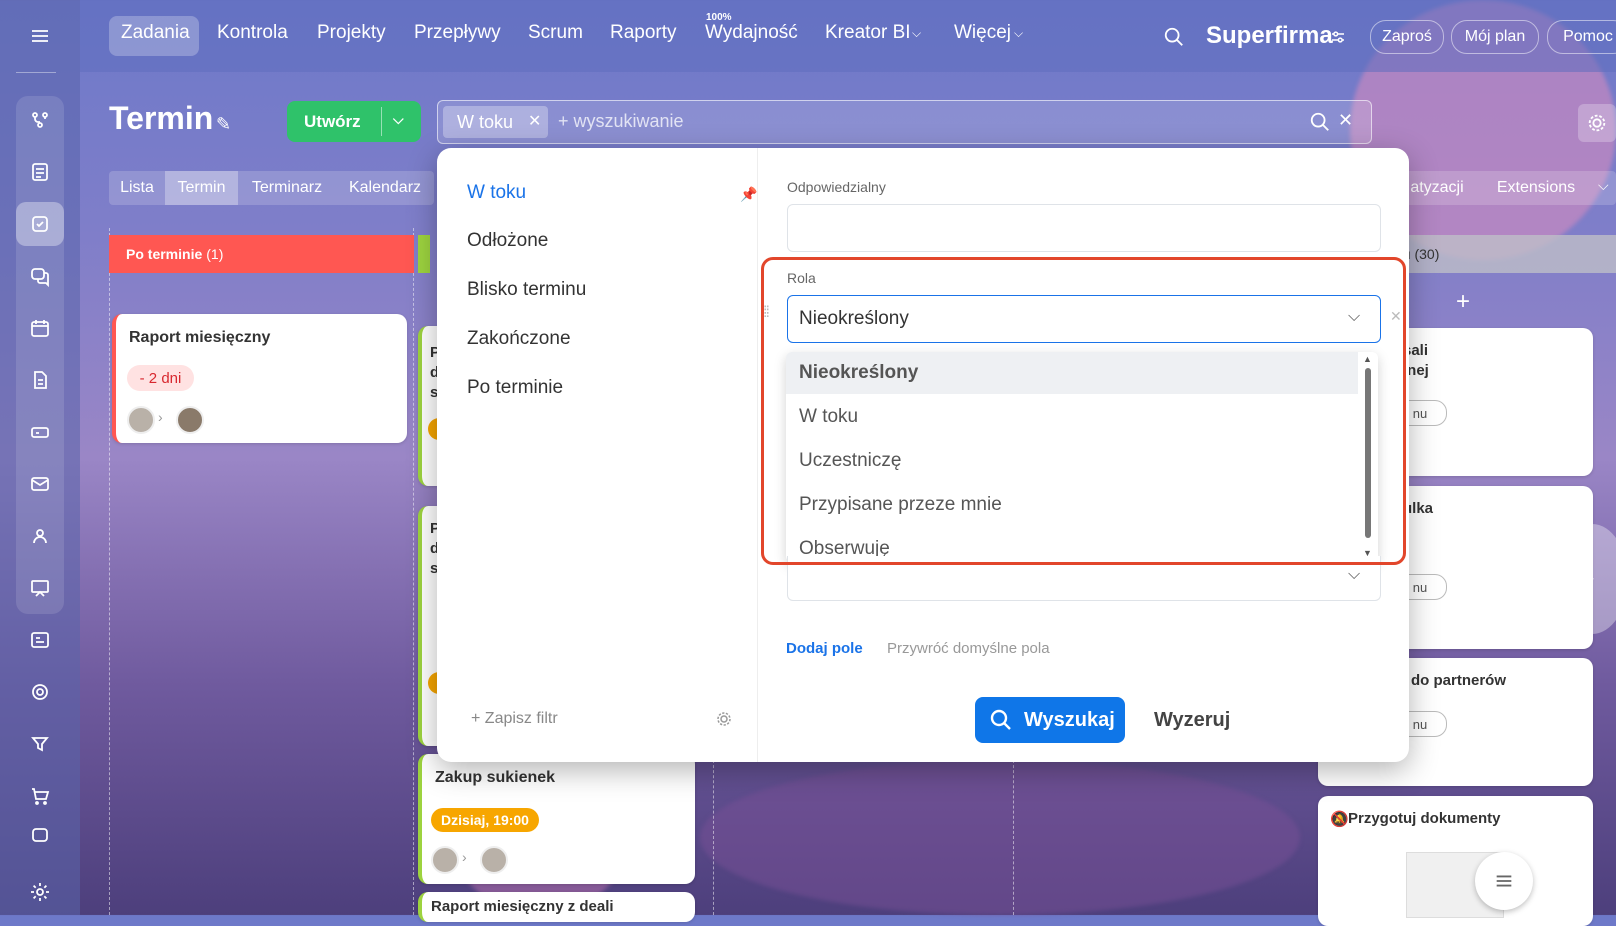  I want to click on search-bar: W toku ✕ + wyszukiwanie ✕, so click(904, 122).